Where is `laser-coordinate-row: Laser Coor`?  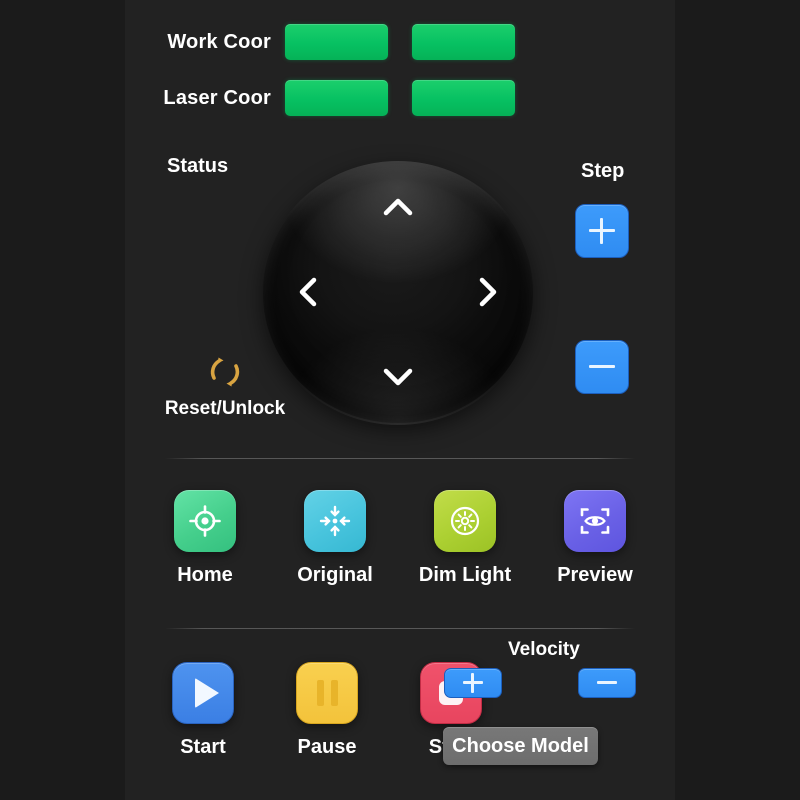 laser-coordinate-row: Laser Coor is located at coordinates (400, 98).